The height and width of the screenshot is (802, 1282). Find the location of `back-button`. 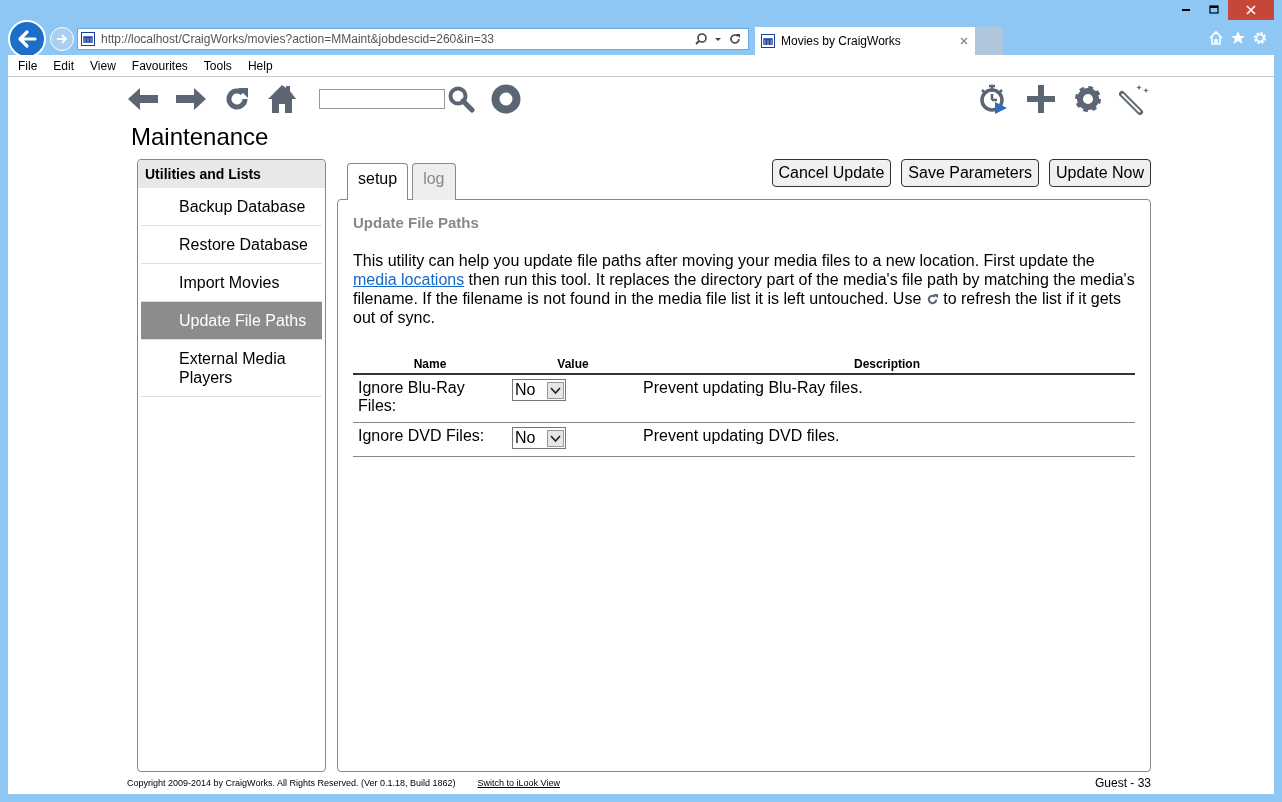

back-button is located at coordinates (27, 39).